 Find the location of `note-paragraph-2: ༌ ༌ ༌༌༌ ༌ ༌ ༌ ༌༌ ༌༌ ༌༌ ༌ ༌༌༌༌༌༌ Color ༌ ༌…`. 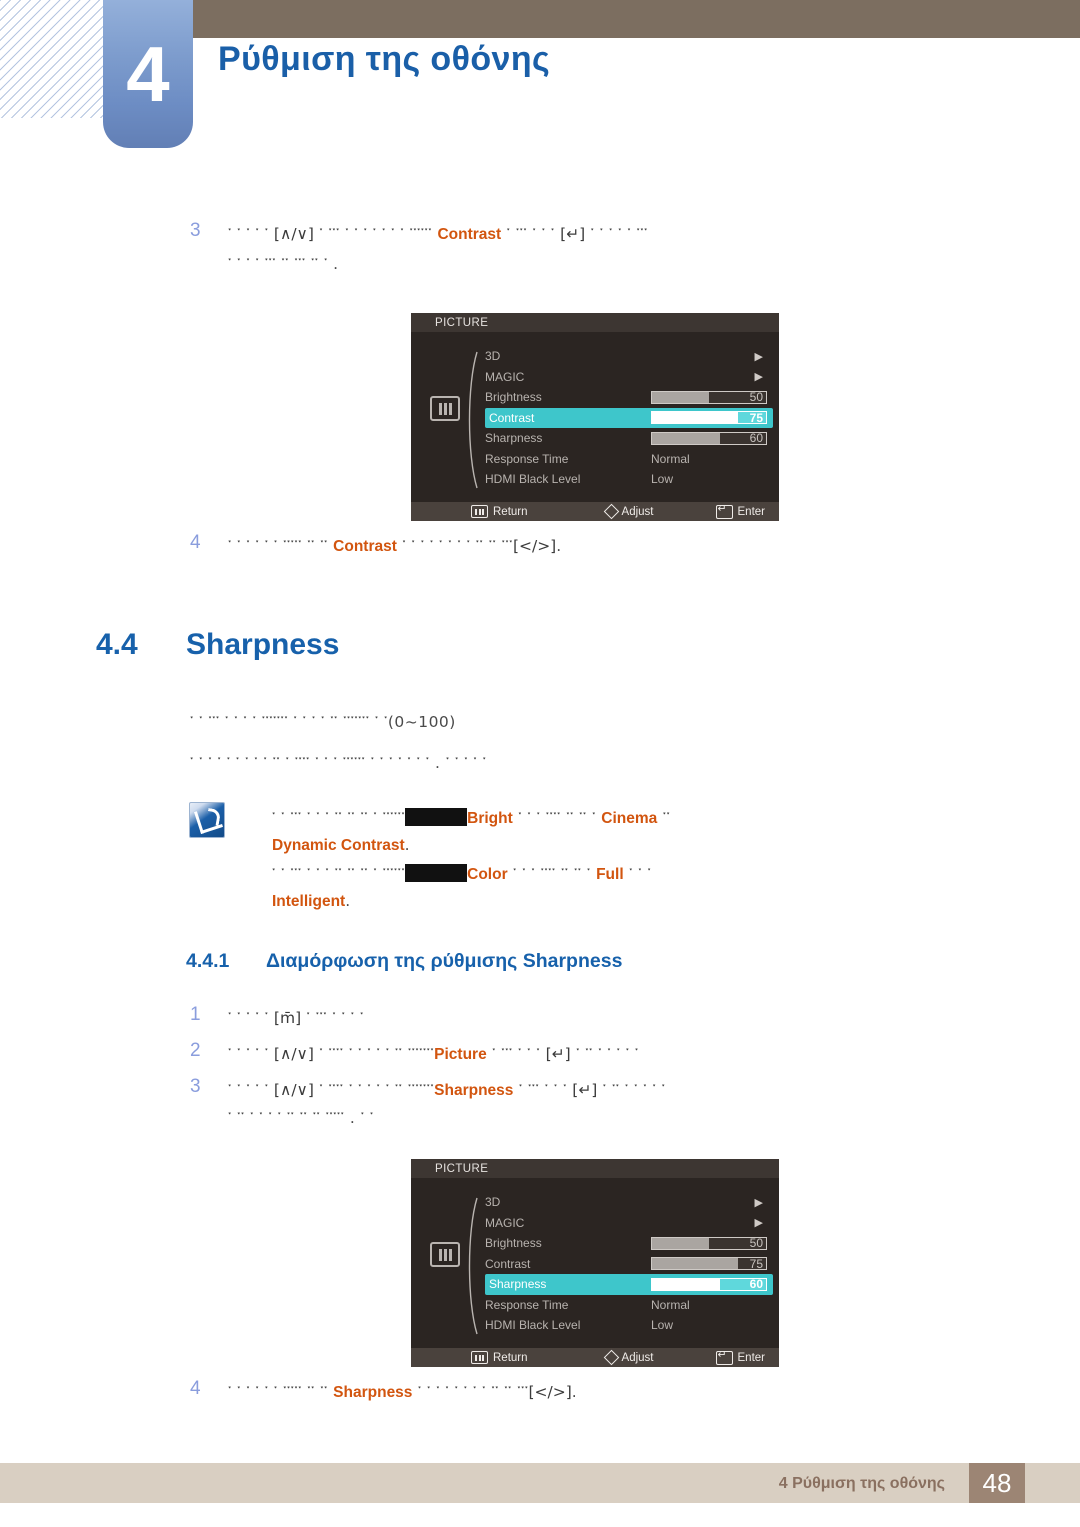

note-paragraph-2: ༌ ༌ ༌༌༌ ༌ ༌ ༌ ༌༌ ༌༌ ༌༌ ༌ ༌༌༌༌༌༌ Color ༌ ༌… is located at coordinates (461, 874).